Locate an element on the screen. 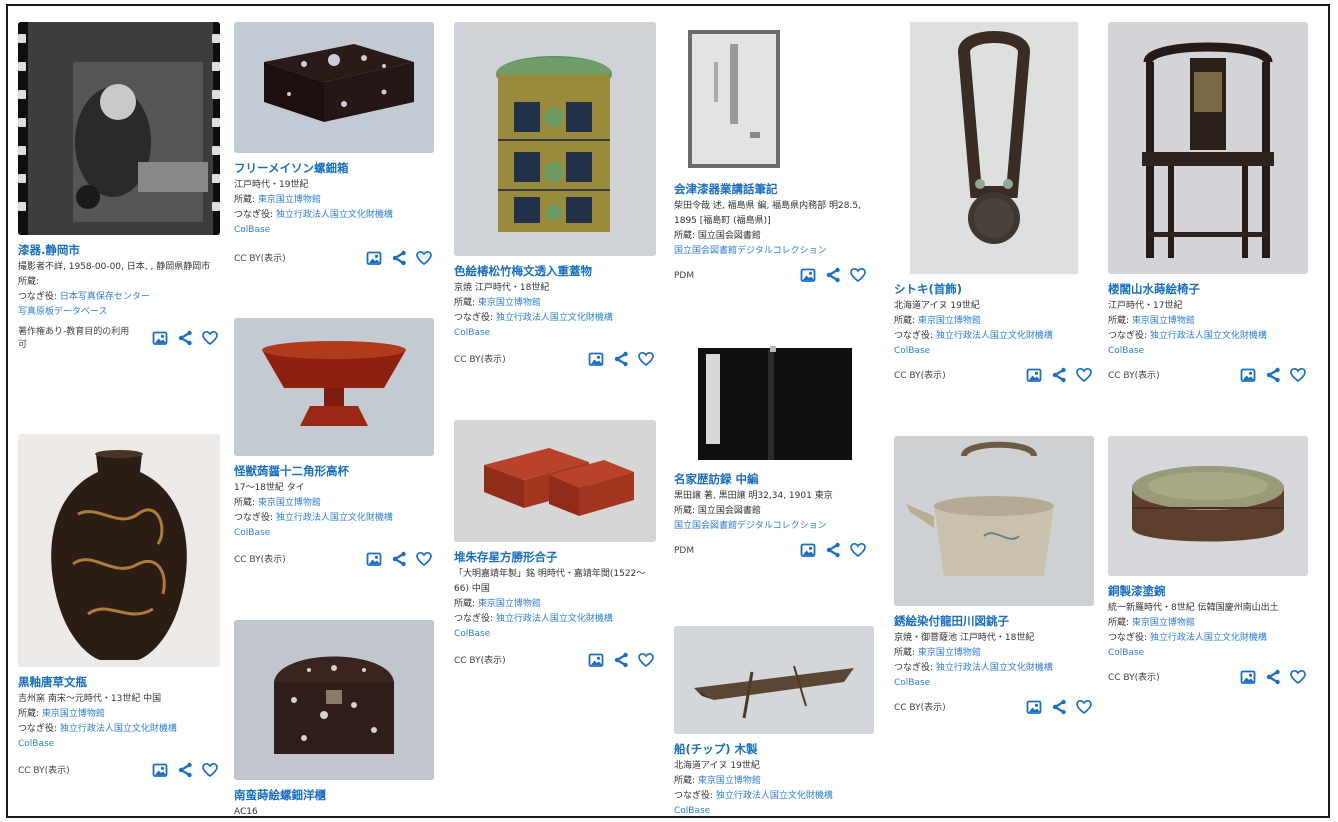 The height and width of the screenshot is (822, 1338). collection-link: 写真原板データベース is located at coordinates (119, 312).